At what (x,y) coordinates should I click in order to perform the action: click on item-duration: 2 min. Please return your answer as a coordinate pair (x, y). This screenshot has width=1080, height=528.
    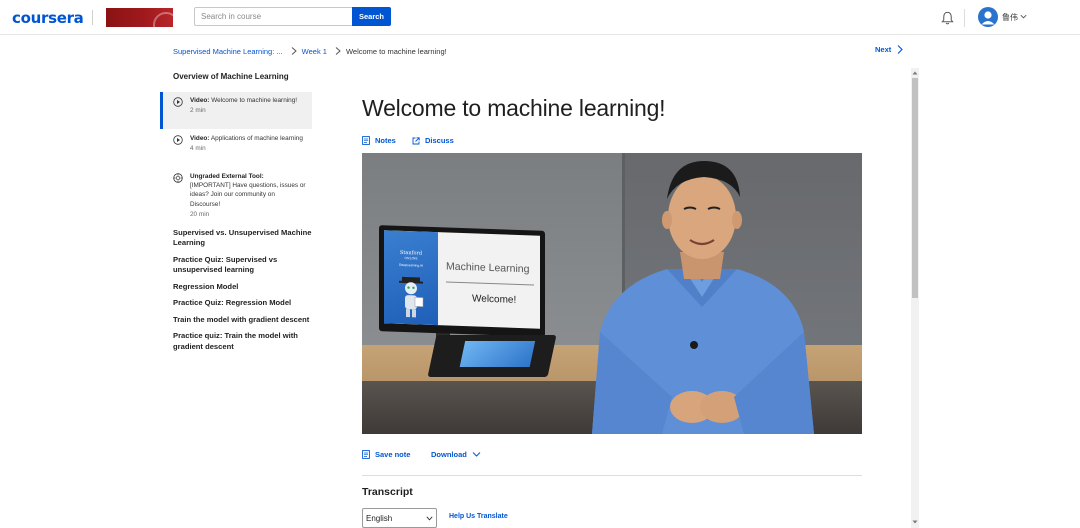
    Looking at the image, I should click on (198, 110).